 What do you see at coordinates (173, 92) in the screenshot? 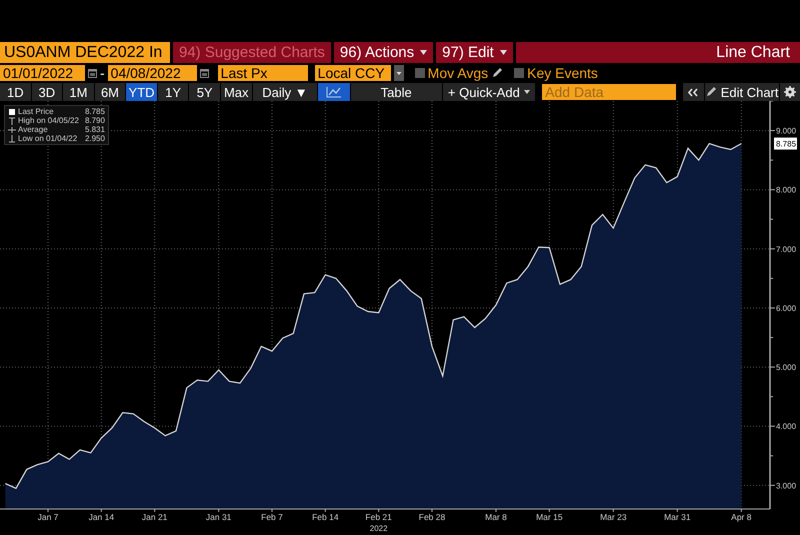
I see `period-tab: 1Y` at bounding box center [173, 92].